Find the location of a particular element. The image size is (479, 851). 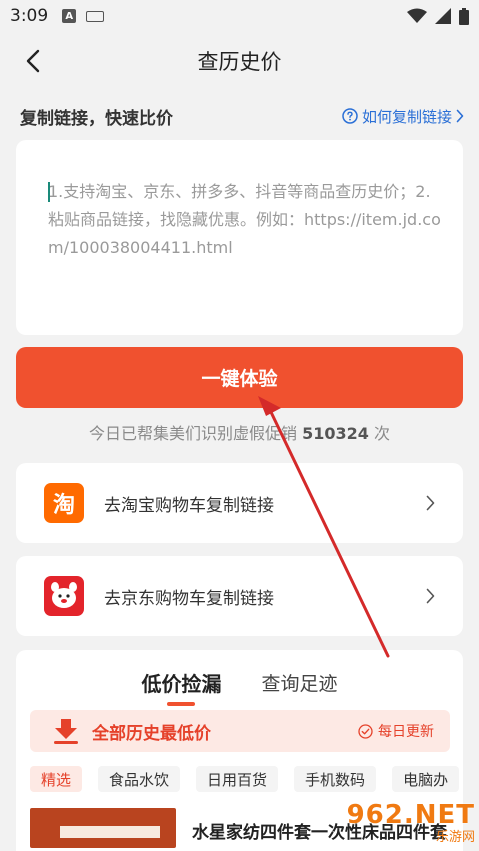

chevron-left-icon is located at coordinates (33, 61).